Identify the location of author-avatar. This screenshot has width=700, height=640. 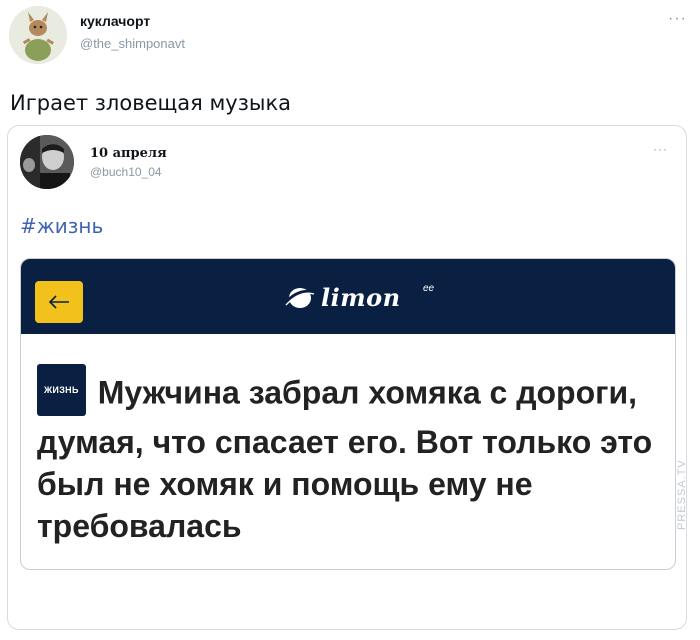
(38, 35).